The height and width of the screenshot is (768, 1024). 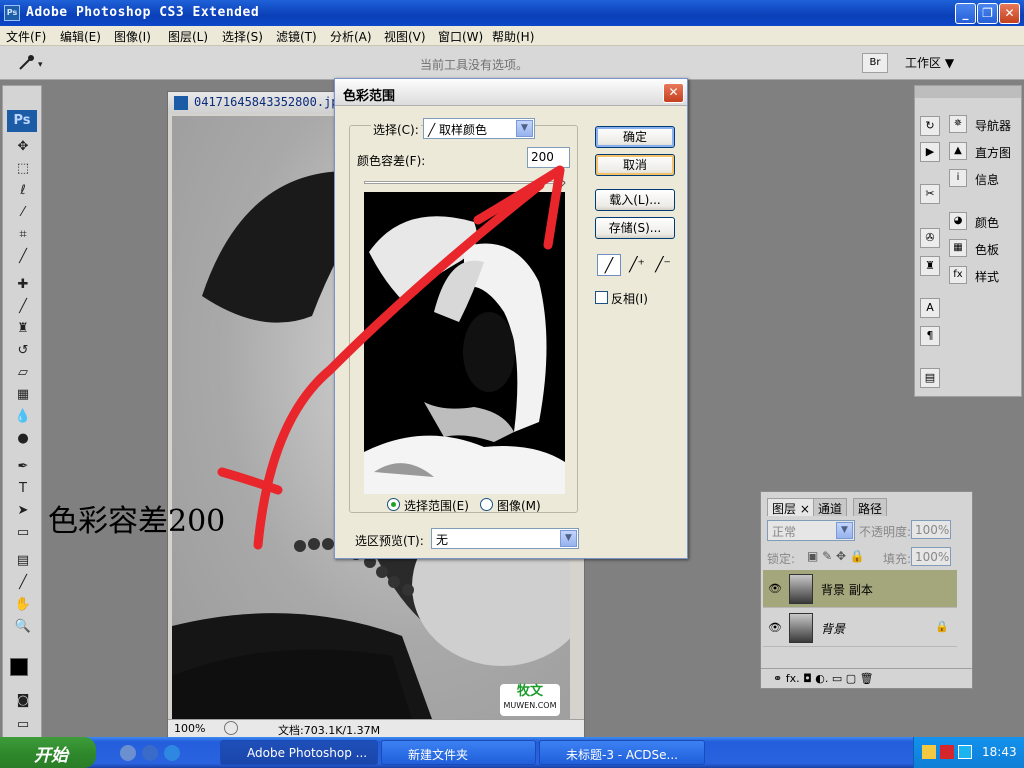 What do you see at coordinates (23, 191) in the screenshot?
I see `lasso-tool-icon: ℓ` at bounding box center [23, 191].